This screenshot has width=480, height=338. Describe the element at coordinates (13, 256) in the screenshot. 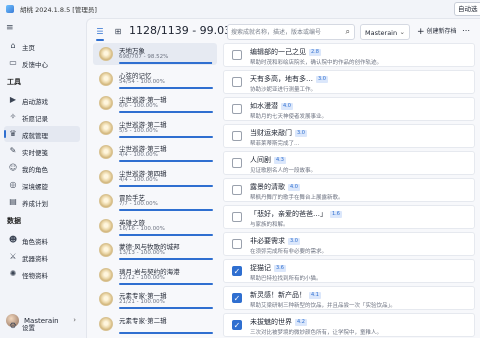

I see `weapon-icon: ⚔` at that location.